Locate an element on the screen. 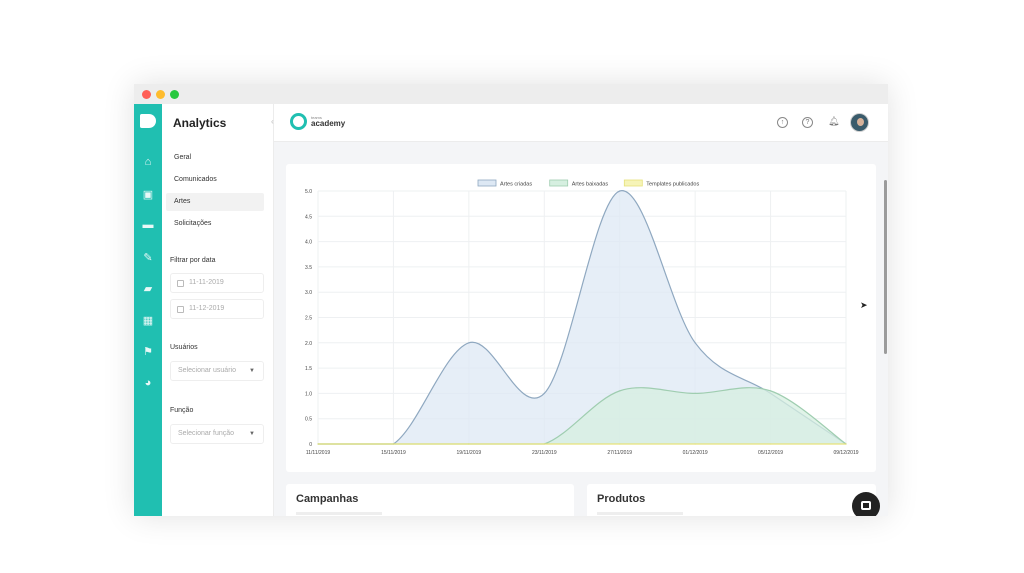  x-tick-label: 15/11/2019 is located at coordinates (393, 453).